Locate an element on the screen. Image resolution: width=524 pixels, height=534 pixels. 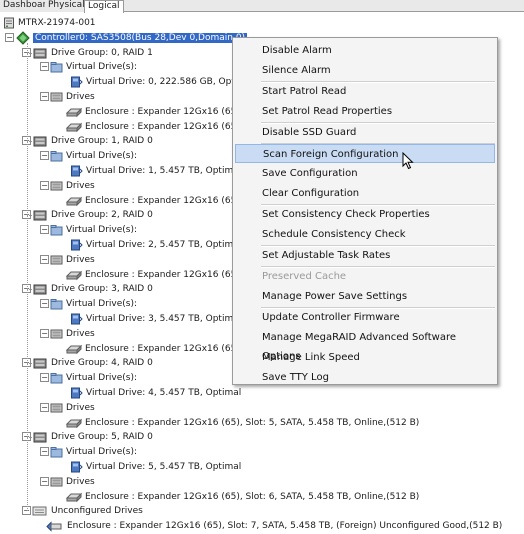
menu-item-update-controller-firmware: Update Controller Firmware is located at coordinates (365, 317).